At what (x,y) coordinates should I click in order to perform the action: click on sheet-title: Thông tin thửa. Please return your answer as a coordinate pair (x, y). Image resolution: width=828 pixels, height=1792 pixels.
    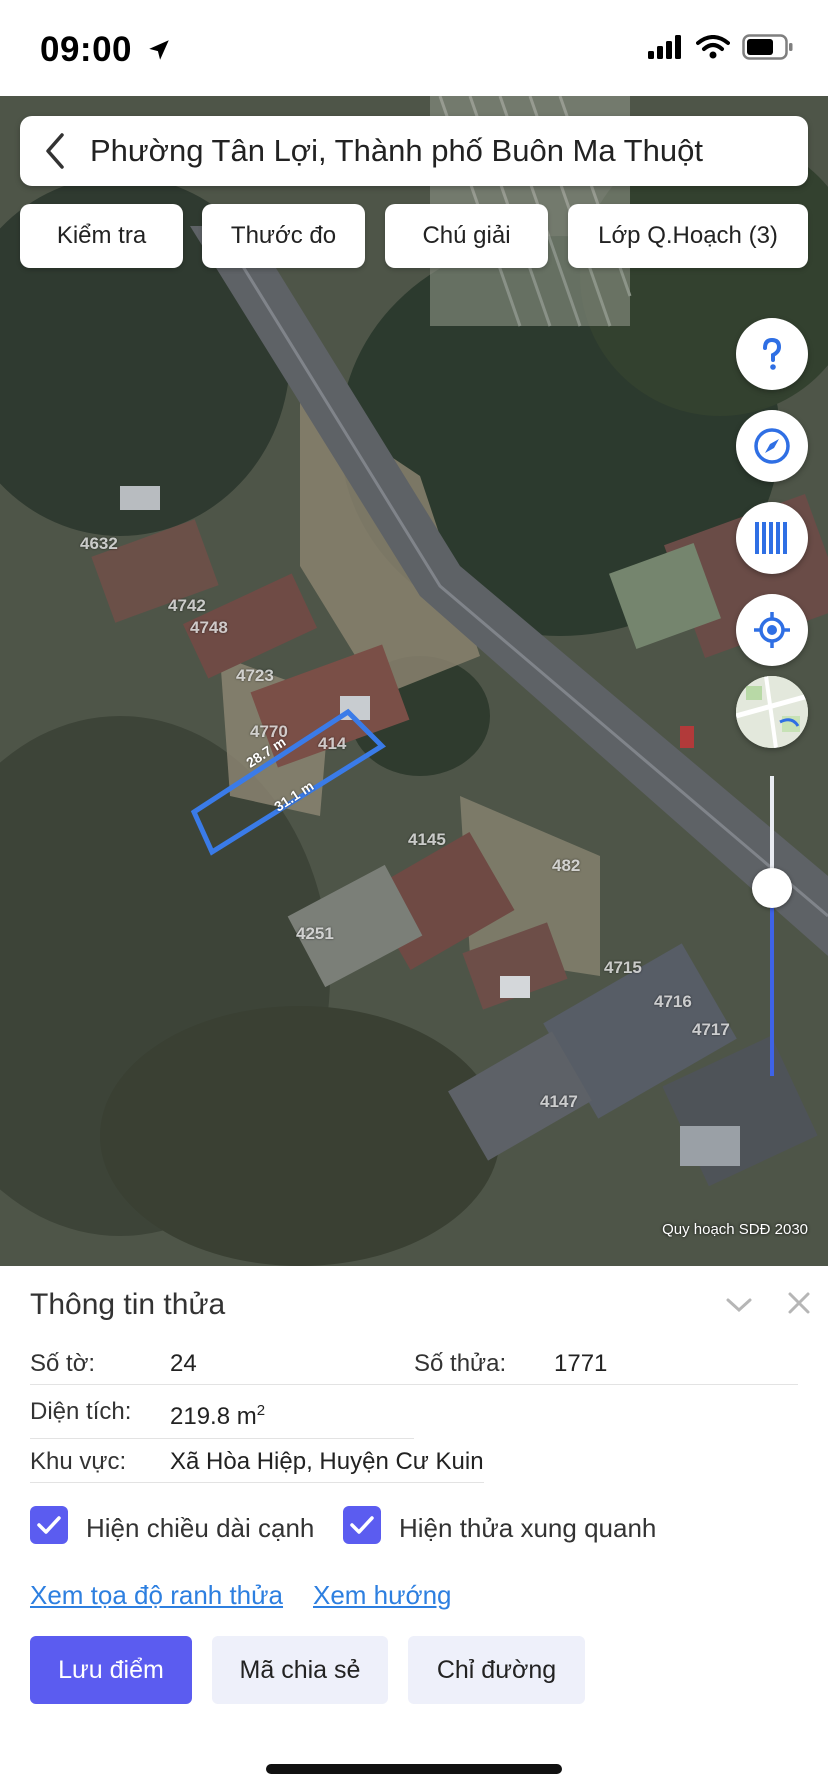
    Looking at the image, I should click on (128, 1304).